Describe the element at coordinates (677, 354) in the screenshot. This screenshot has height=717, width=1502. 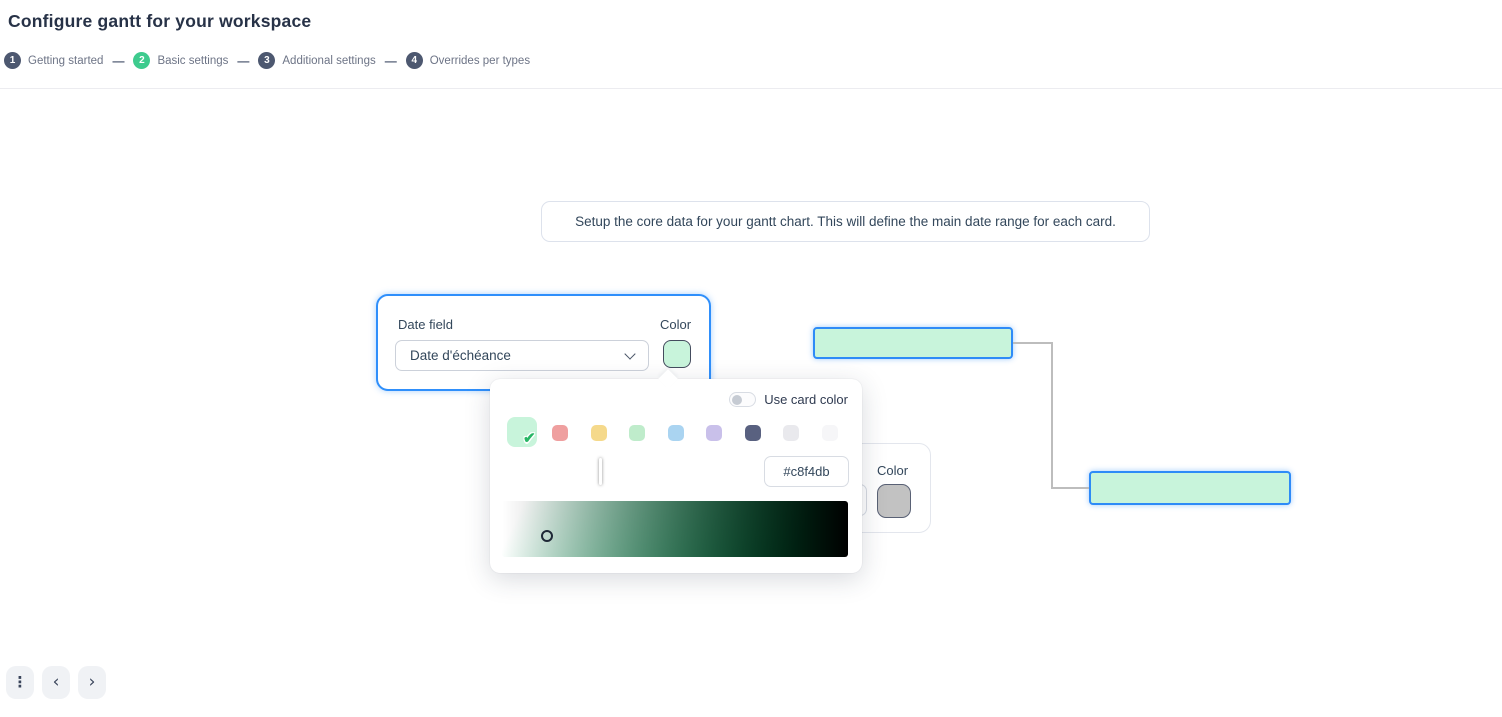
I see `color-swatch-button` at that location.